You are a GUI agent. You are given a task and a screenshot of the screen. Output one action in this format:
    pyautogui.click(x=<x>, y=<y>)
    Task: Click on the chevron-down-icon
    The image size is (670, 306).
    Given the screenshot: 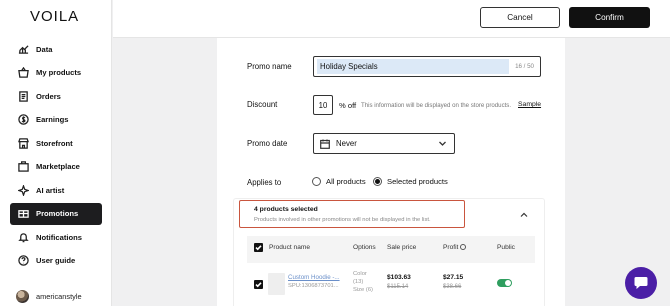 What is the action you would take?
    pyautogui.click(x=442, y=143)
    